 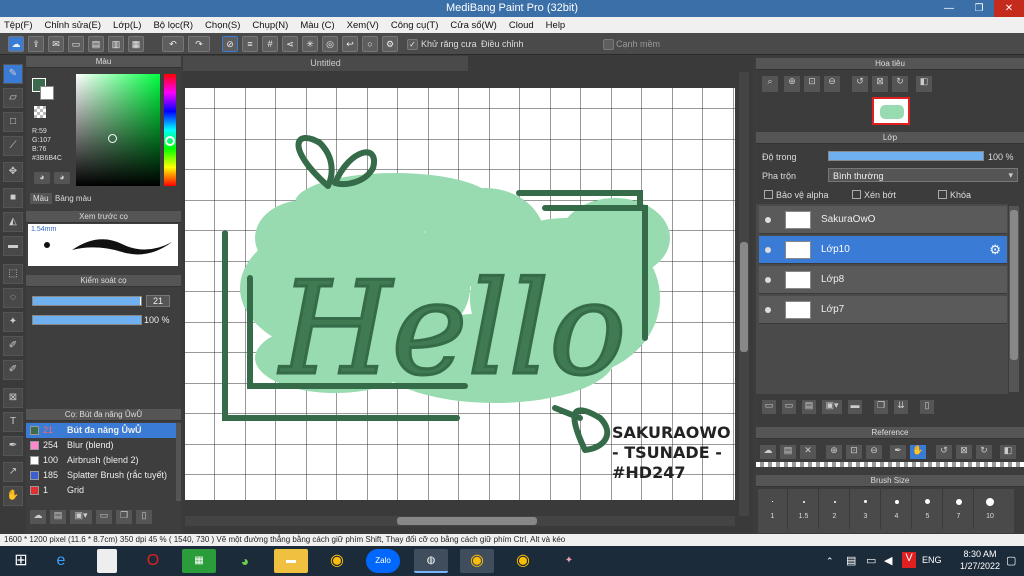 I want to click on horizontal-scrollbar, so click(x=460, y=521).